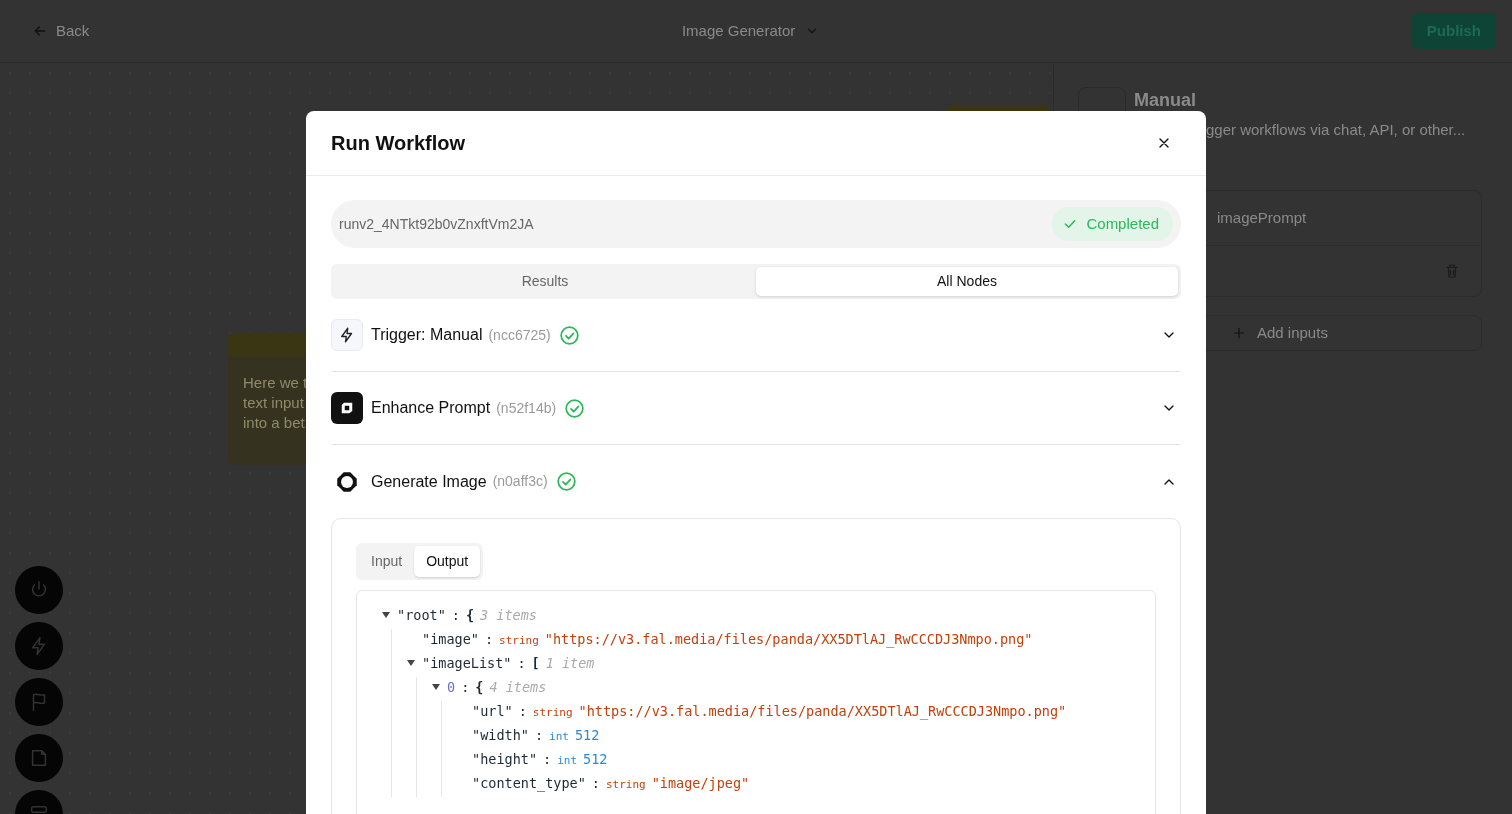  What do you see at coordinates (274, 423) in the screenshot?
I see `note-text: into a bet` at bounding box center [274, 423].